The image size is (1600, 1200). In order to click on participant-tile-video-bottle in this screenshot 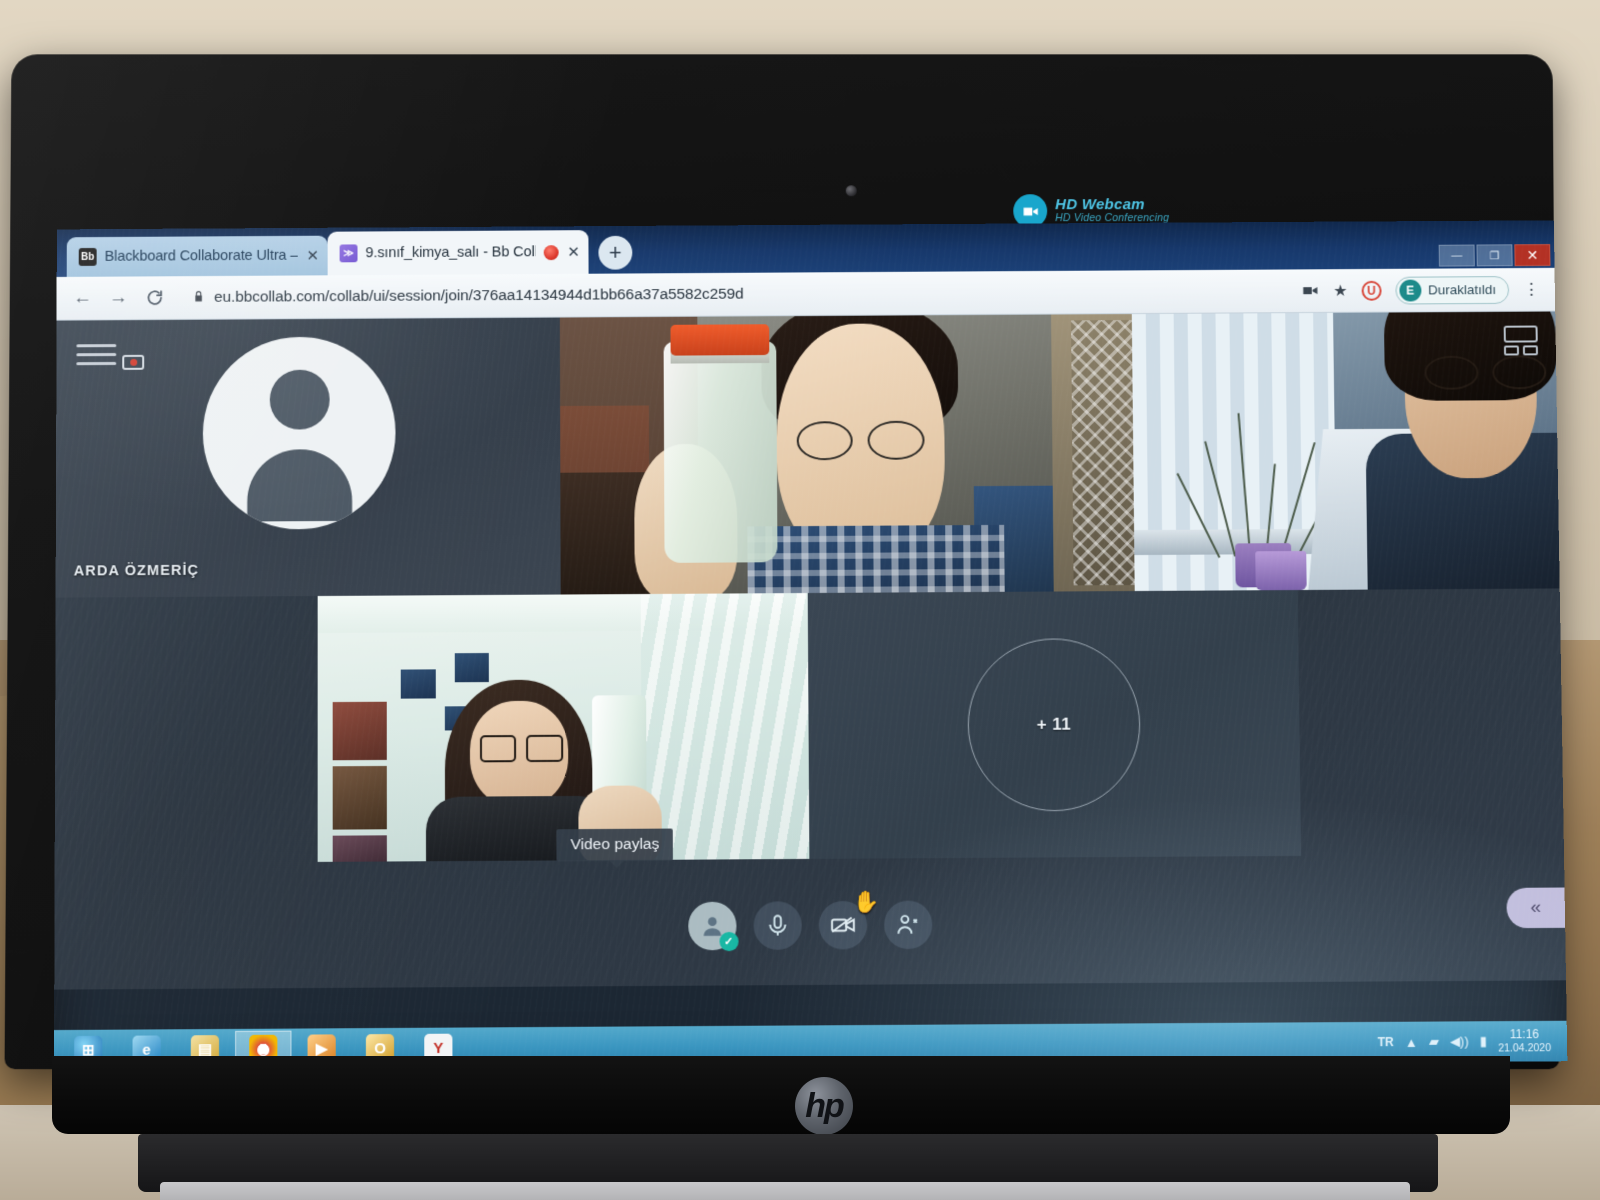, I will do `click(563, 727)`.